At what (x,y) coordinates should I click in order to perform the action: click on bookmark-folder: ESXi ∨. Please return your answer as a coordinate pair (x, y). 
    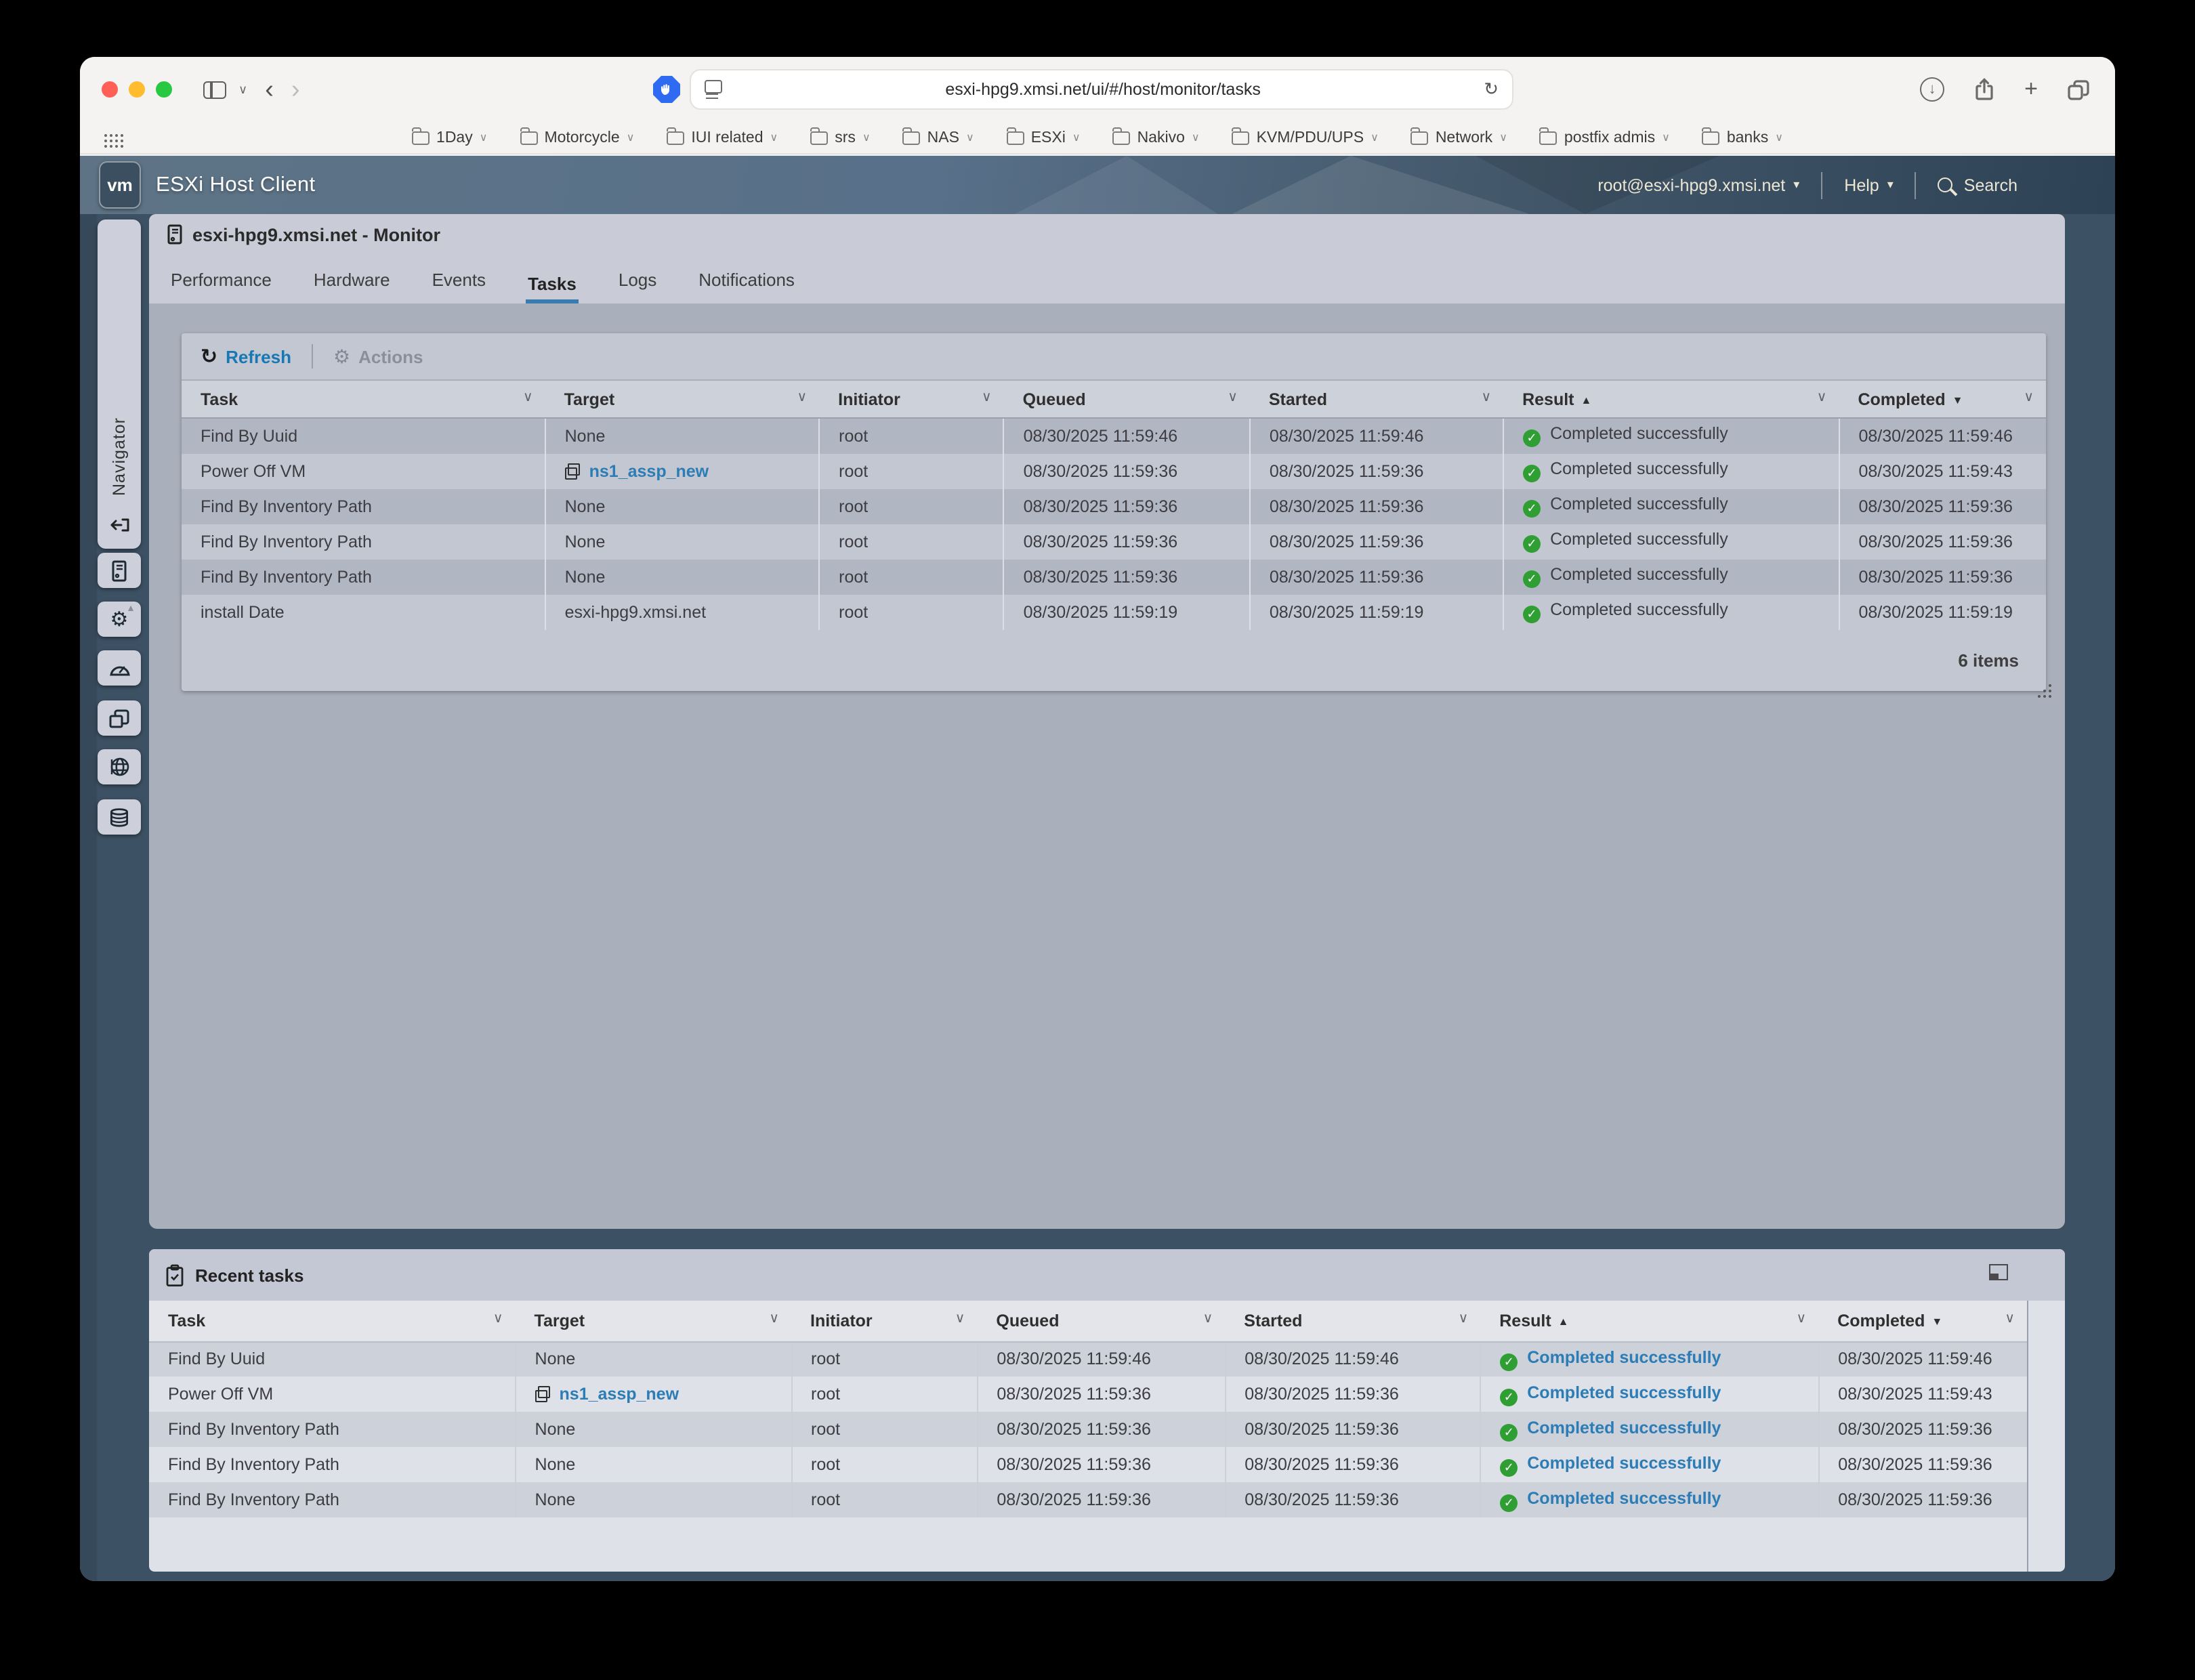
    Looking at the image, I should click on (1043, 136).